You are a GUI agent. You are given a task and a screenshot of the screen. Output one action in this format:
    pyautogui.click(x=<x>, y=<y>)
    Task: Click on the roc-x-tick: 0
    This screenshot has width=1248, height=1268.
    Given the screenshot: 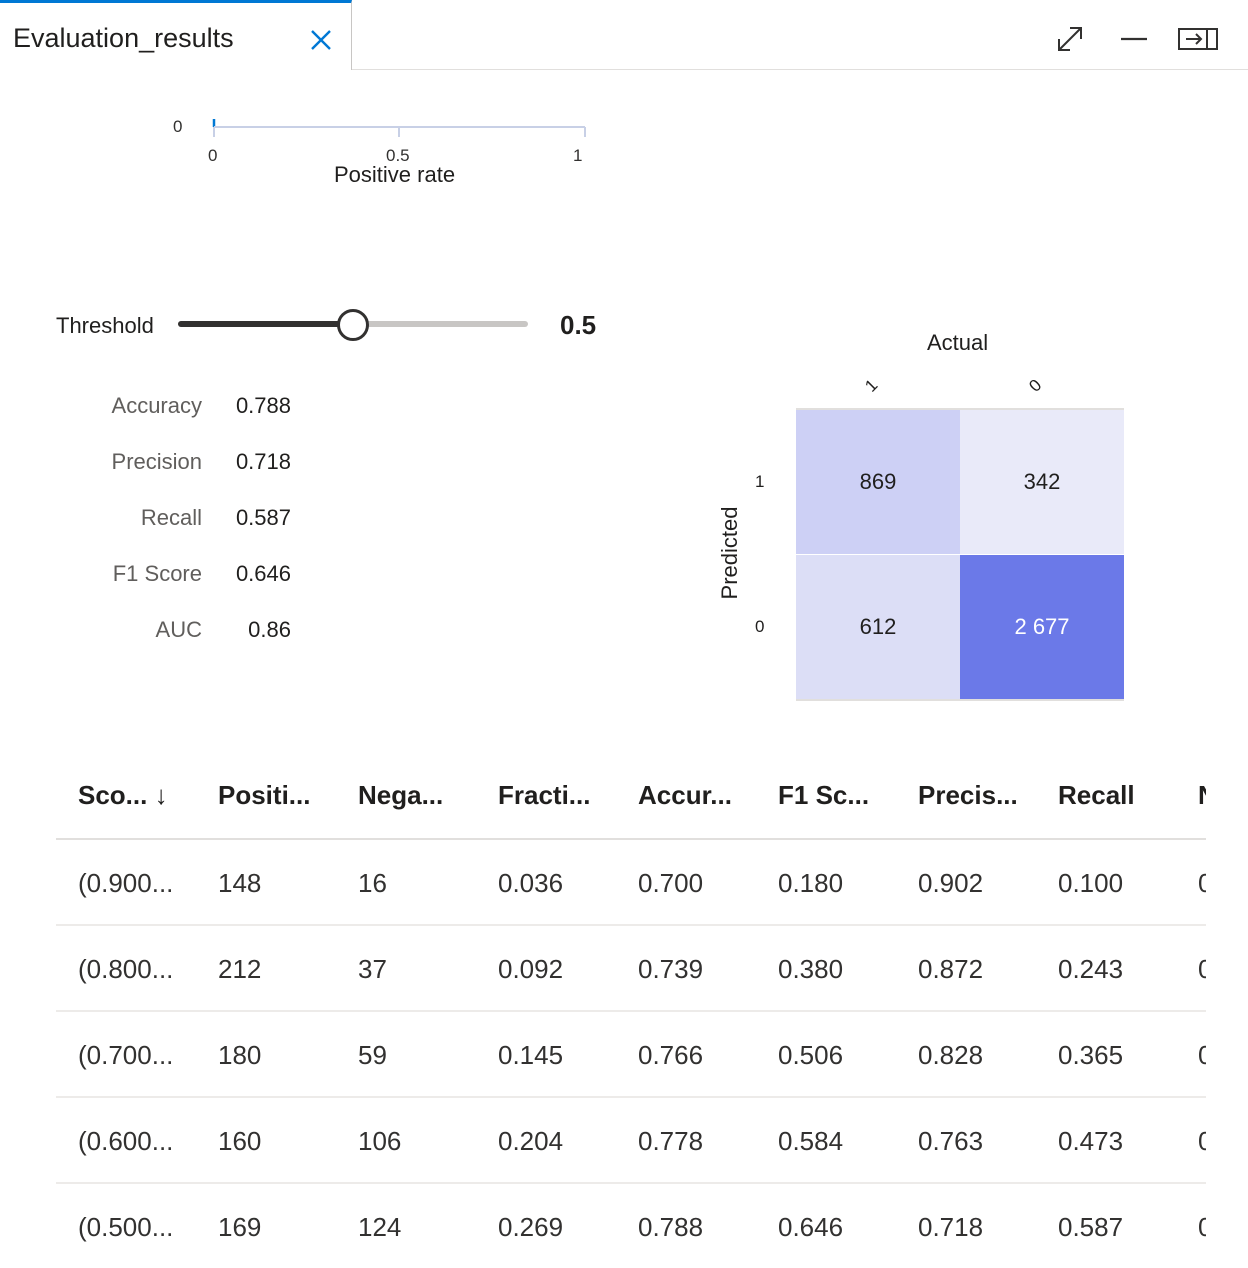 What is the action you would take?
    pyautogui.click(x=212, y=155)
    